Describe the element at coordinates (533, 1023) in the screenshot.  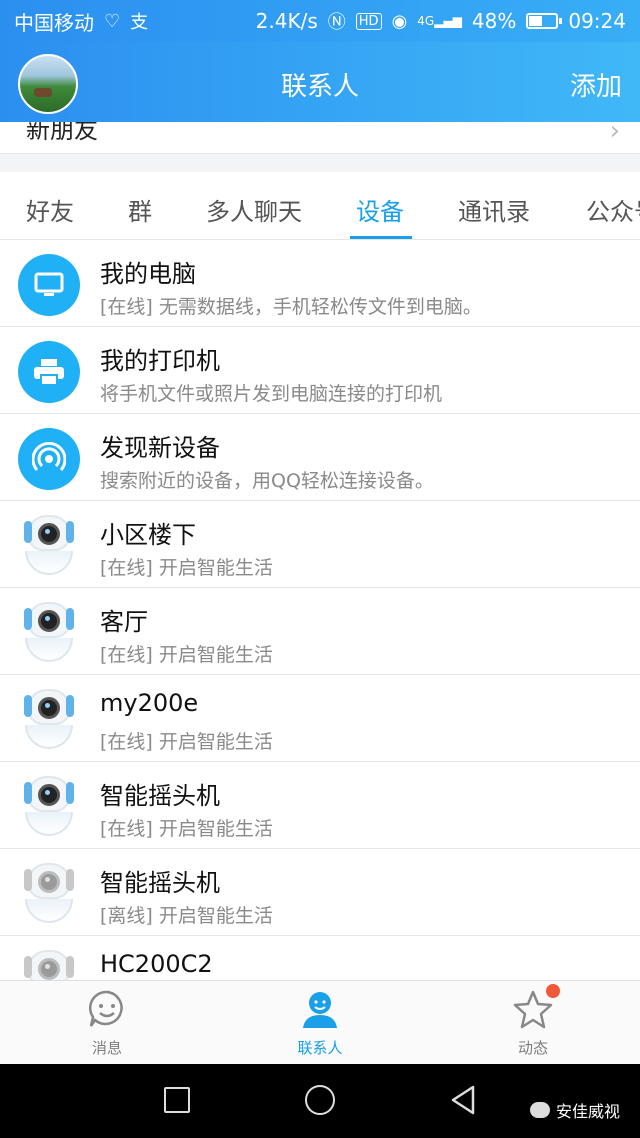
I see `nav-moments: 动态` at that location.